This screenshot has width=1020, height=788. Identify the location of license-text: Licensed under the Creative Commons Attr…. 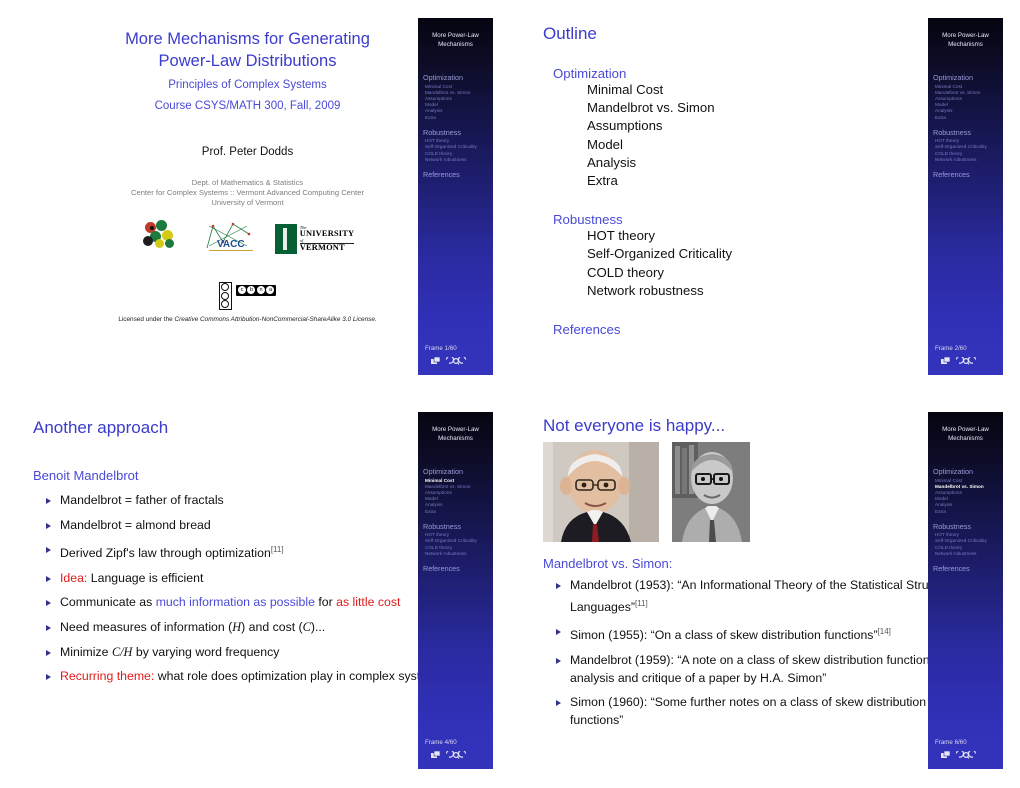
(247, 319).